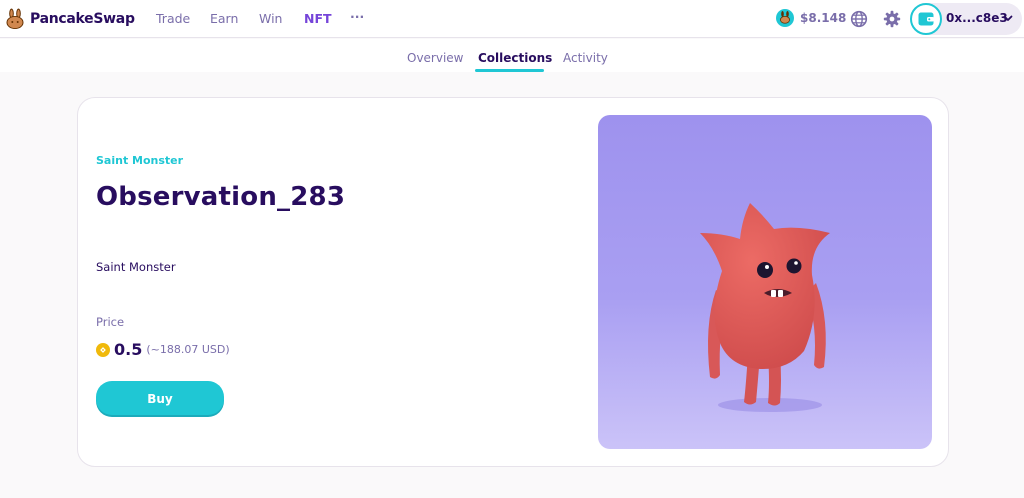 The height and width of the screenshot is (498, 1024). I want to click on nav-earn: Earn, so click(224, 18).